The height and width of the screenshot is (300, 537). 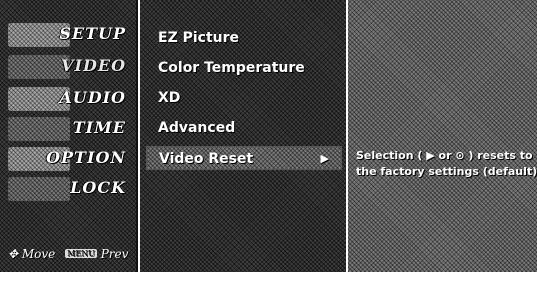 What do you see at coordinates (92, 97) in the screenshot?
I see `menu-item-label: AUDIO` at bounding box center [92, 97].